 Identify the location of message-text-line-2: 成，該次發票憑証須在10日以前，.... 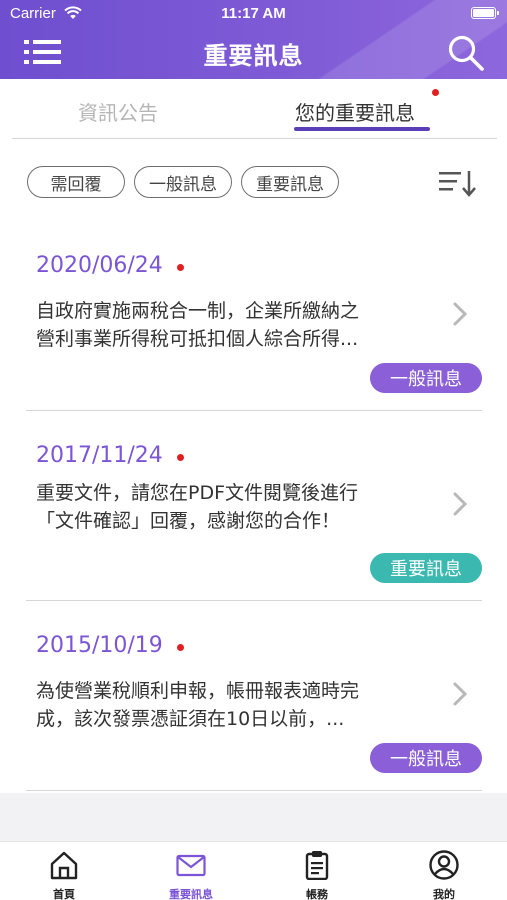
(190, 719).